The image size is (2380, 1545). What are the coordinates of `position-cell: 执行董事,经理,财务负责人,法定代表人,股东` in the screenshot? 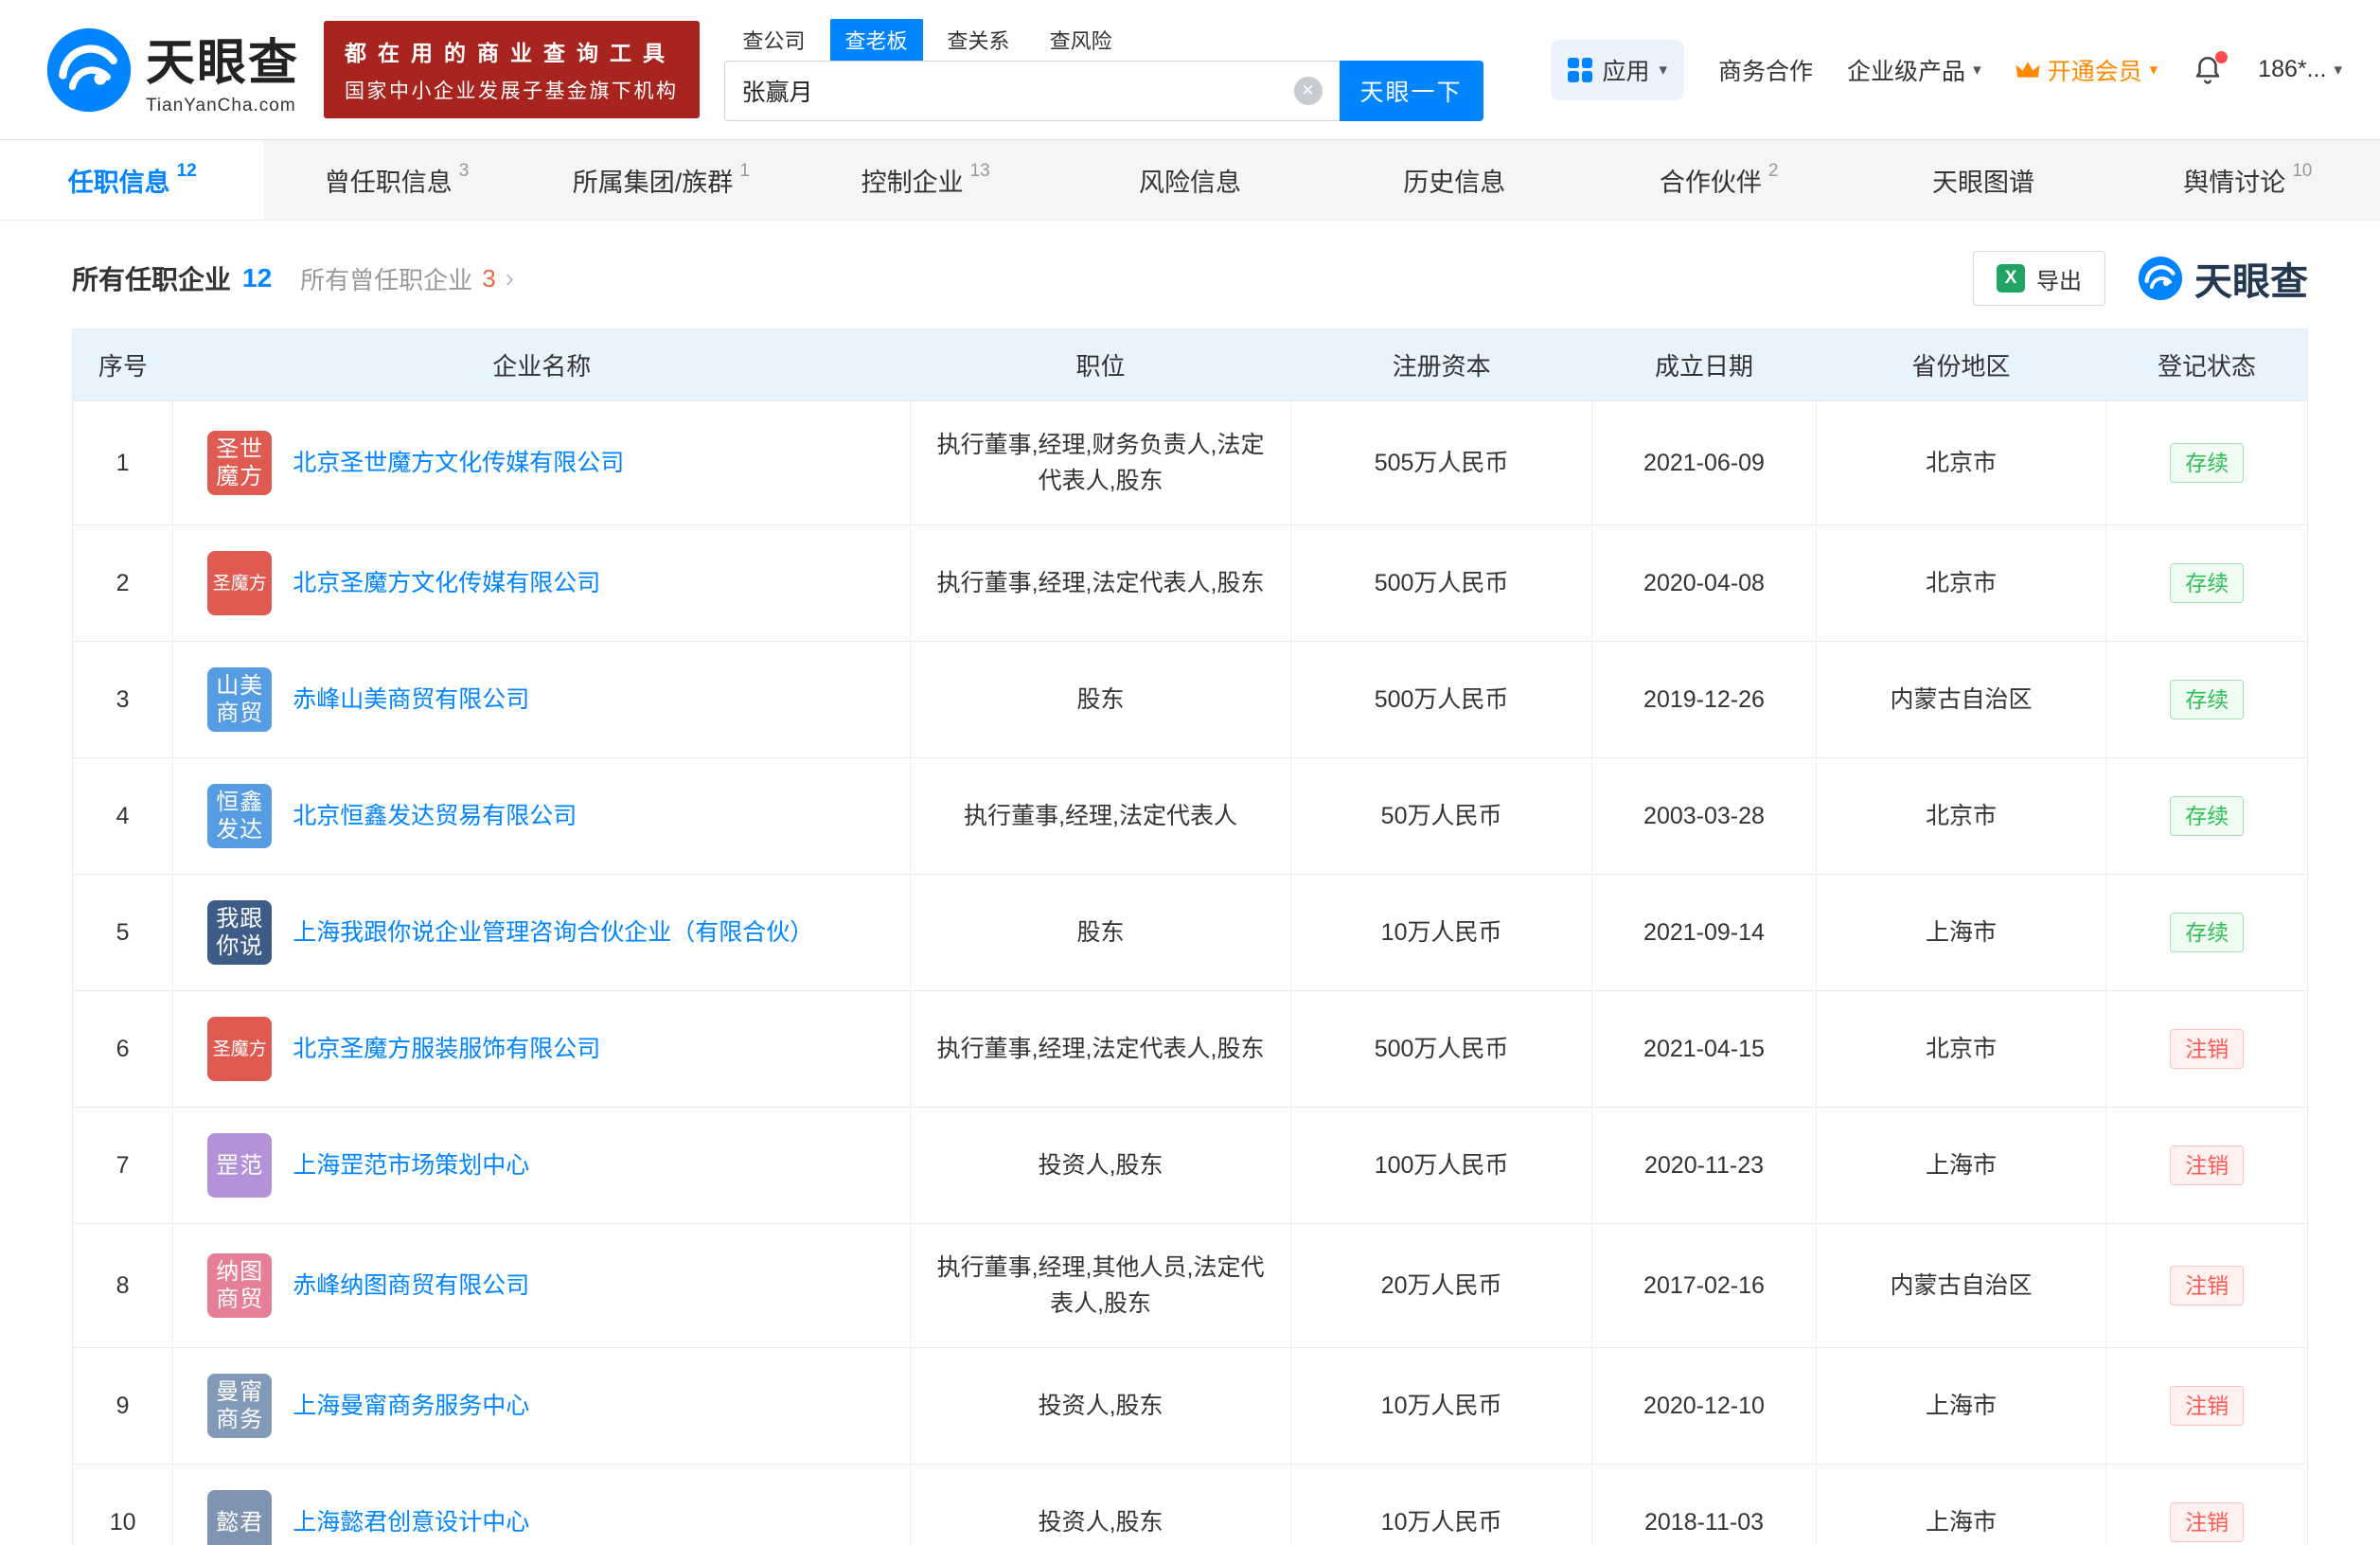 It's located at (1100, 463).